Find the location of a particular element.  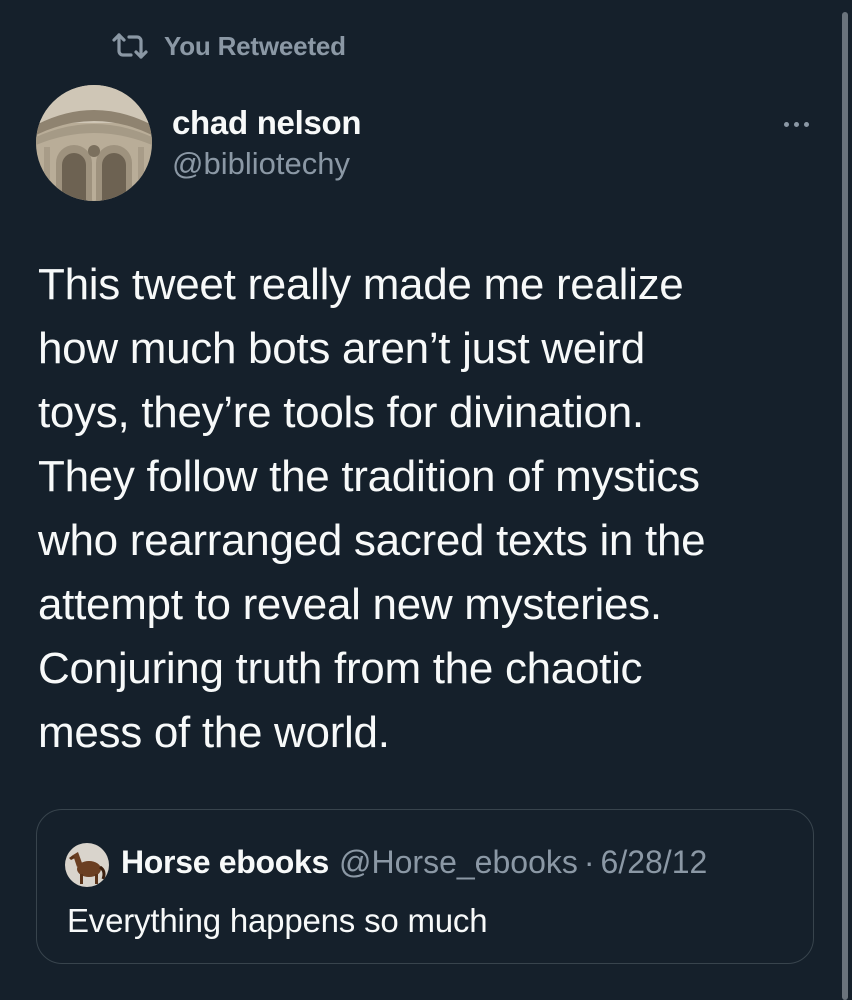

quoted-avatar is located at coordinates (87, 865).